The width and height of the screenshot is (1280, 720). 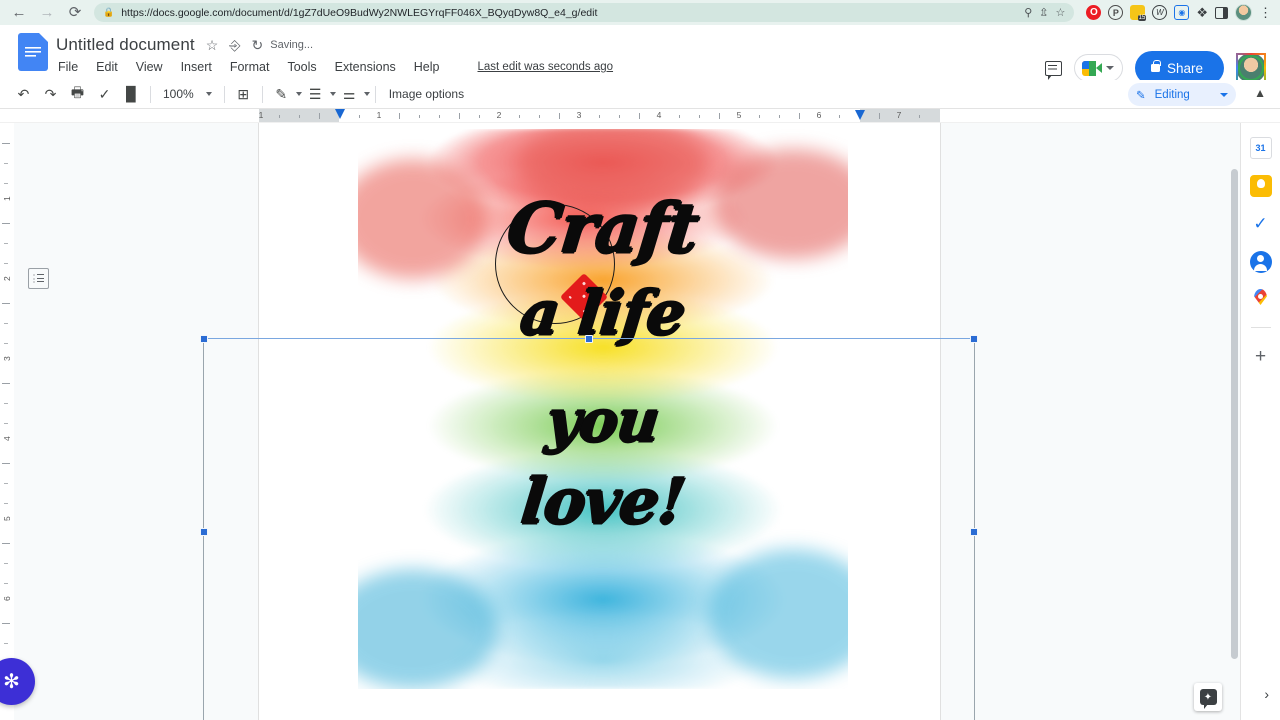 I want to click on google-meet-icon, so click(x=1091, y=68).